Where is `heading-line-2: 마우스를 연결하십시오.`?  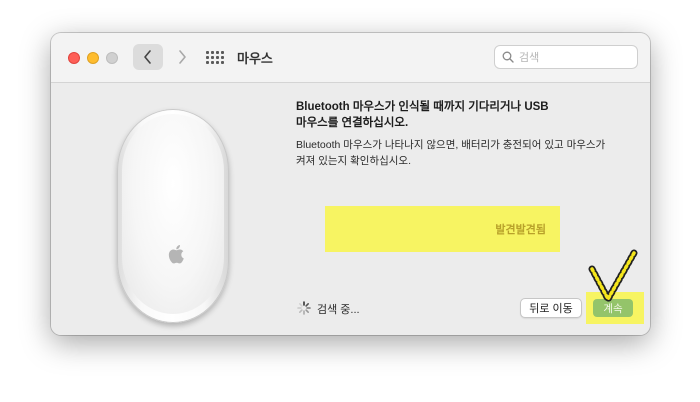 heading-line-2: 마우스를 연결하십시오. is located at coordinates (352, 123).